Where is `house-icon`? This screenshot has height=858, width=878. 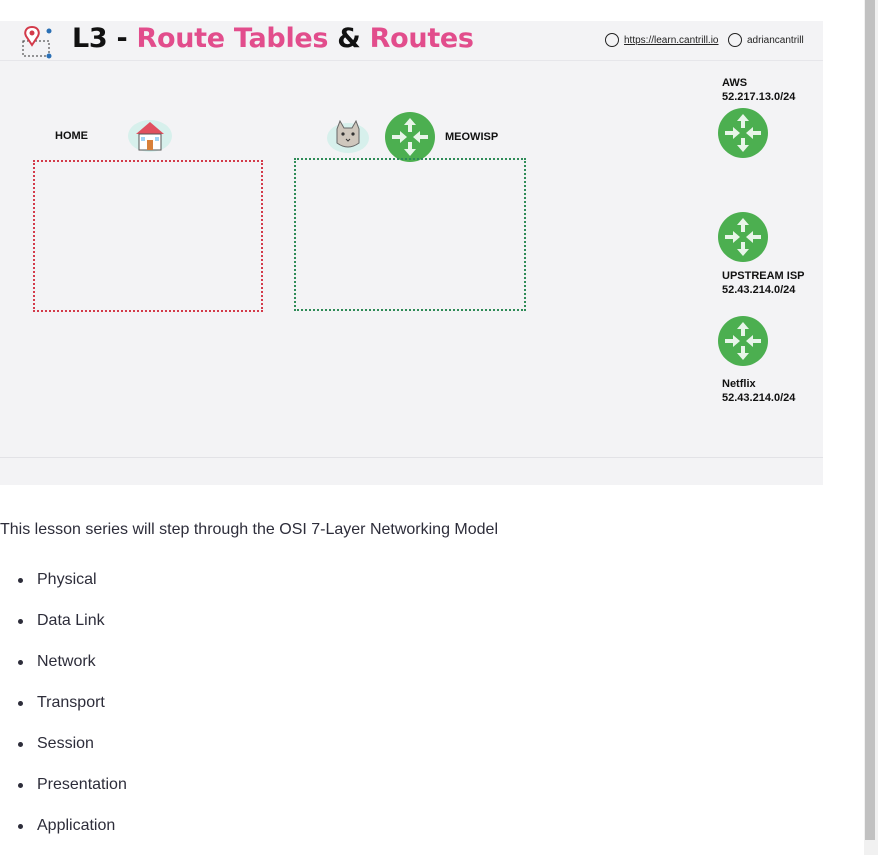 house-icon is located at coordinates (150, 136).